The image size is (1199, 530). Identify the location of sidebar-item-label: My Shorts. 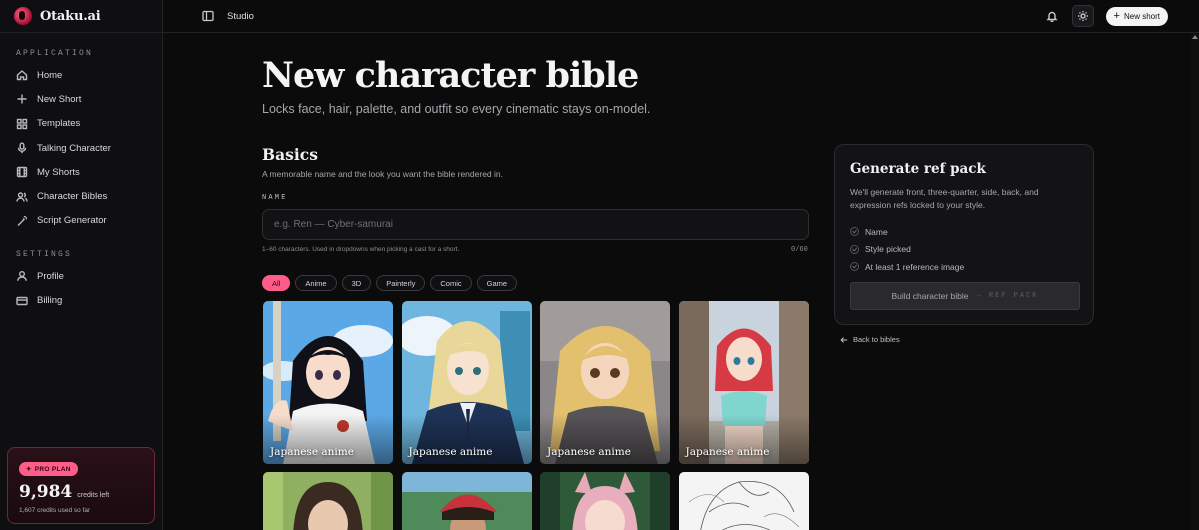
(58, 172).